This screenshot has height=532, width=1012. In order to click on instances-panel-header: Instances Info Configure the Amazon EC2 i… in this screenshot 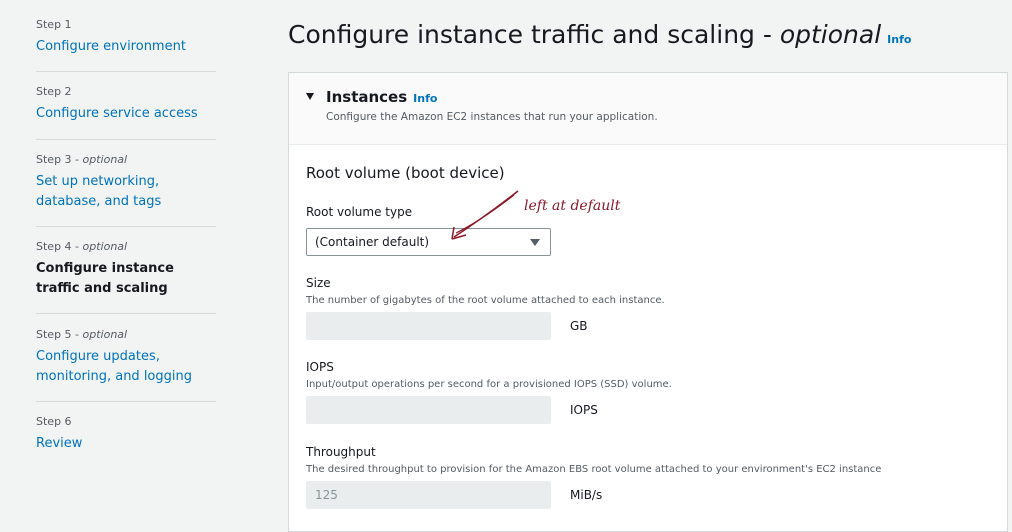, I will do `click(648, 109)`.